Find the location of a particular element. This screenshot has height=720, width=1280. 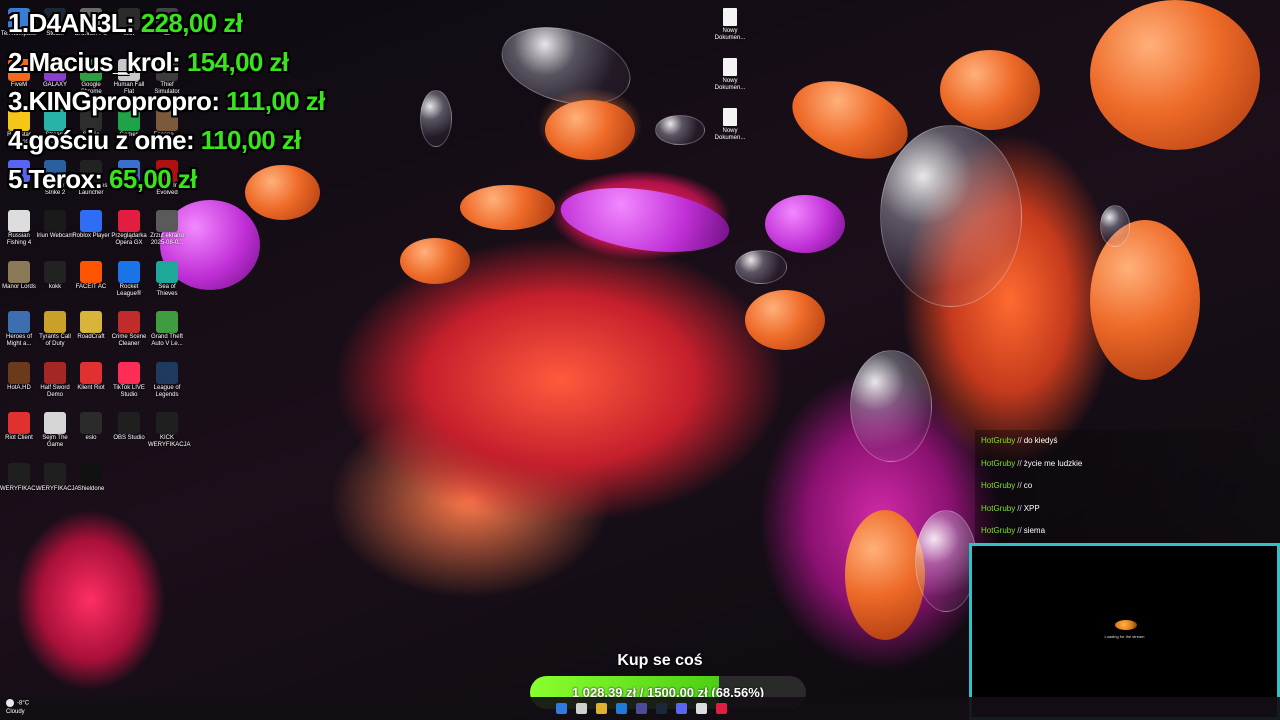

desktop-icon-label: Half Sword Demo is located at coordinates (55, 391).